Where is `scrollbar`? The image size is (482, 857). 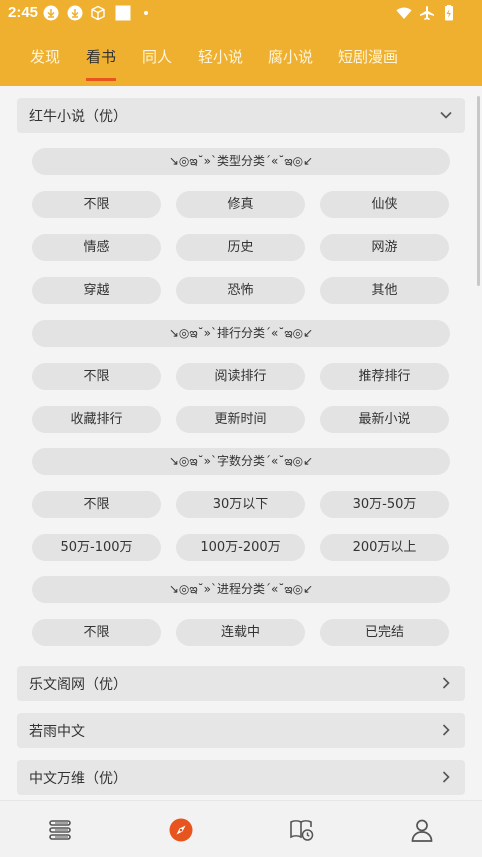
scrollbar is located at coordinates (478, 191).